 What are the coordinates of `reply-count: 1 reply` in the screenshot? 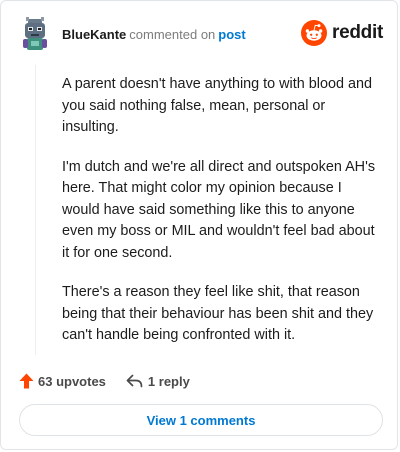 It's located at (168, 381).